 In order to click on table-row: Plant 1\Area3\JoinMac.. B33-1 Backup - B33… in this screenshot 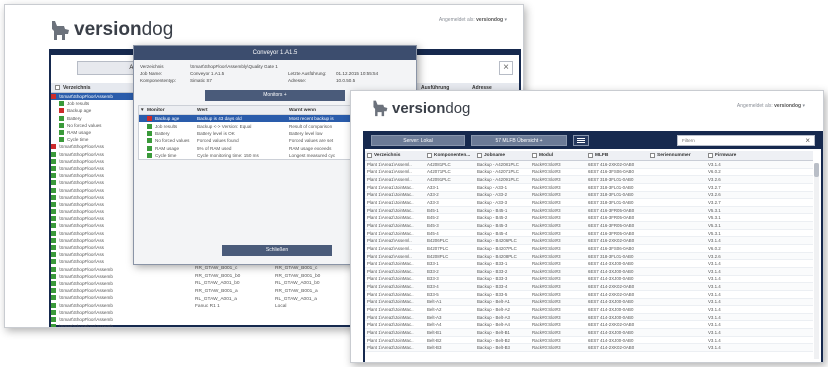, I will do `click(589, 264)`.